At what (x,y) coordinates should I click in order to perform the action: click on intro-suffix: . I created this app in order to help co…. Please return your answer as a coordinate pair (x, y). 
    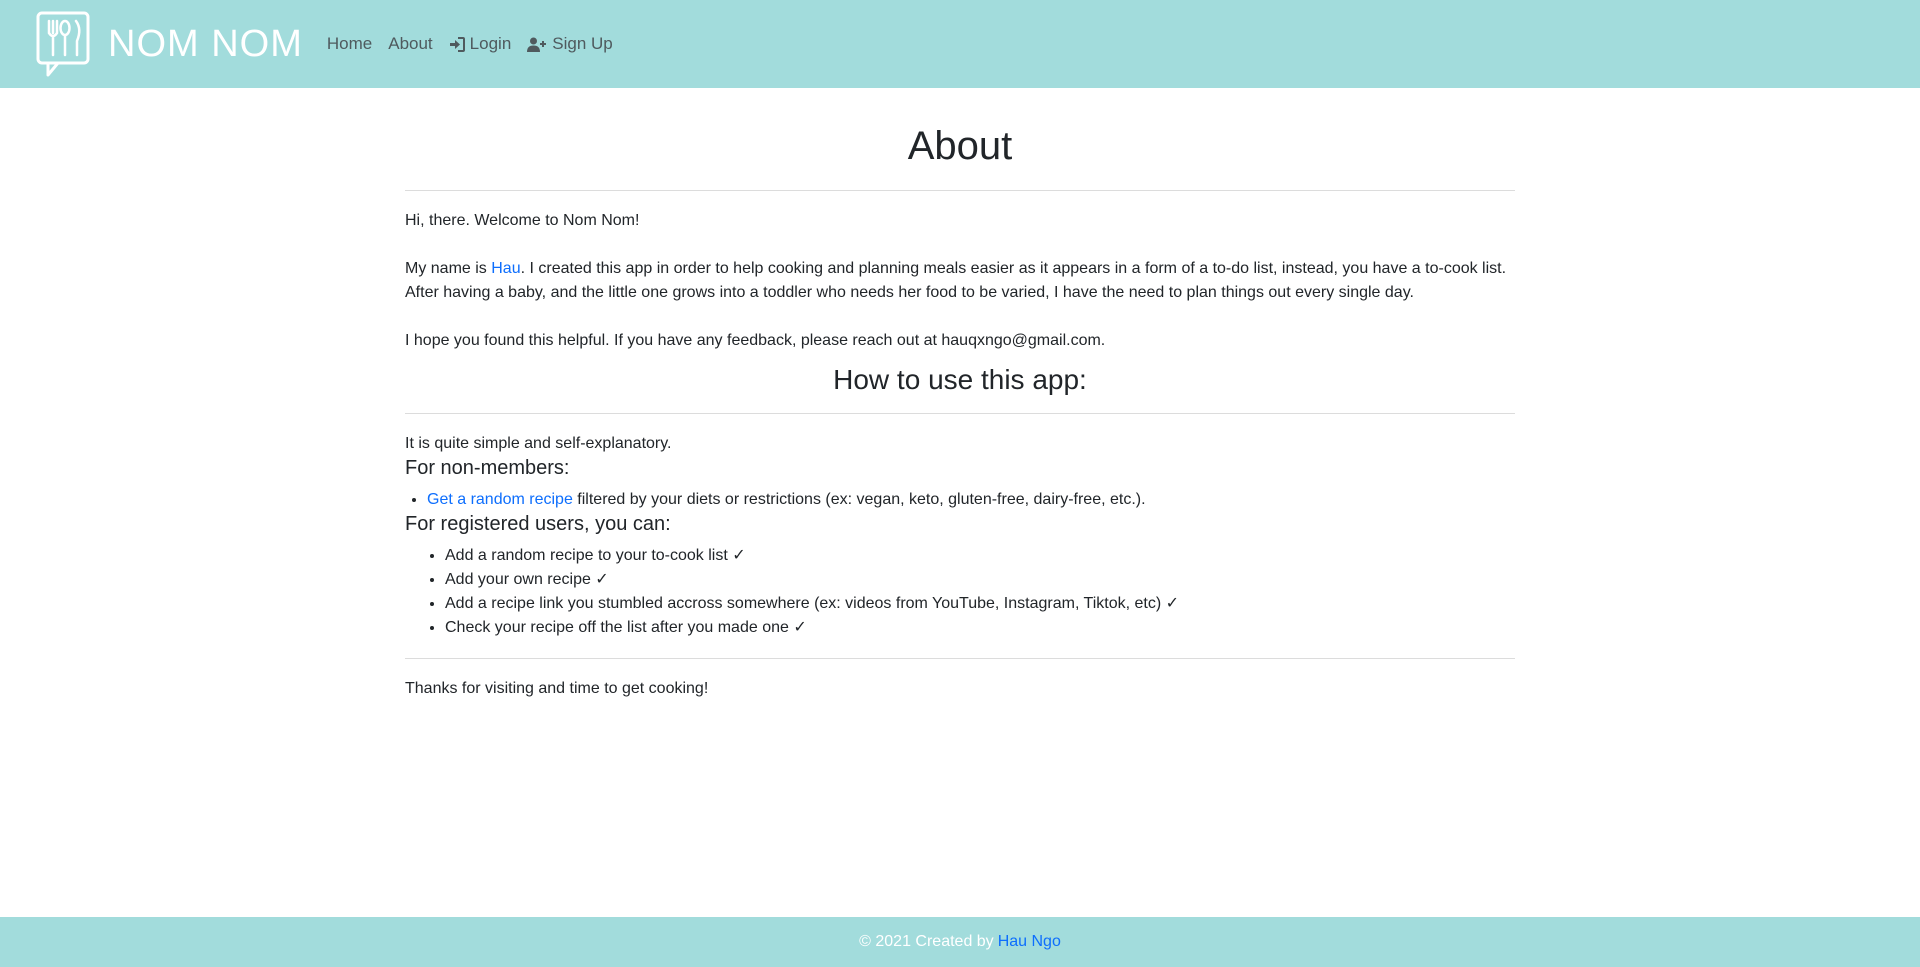
    Looking at the image, I should click on (956, 280).